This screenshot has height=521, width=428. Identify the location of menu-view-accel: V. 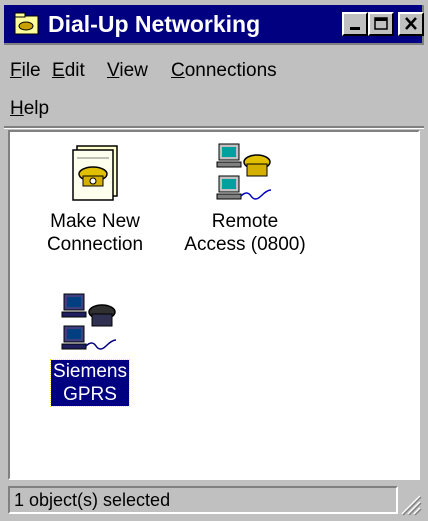
(113, 70).